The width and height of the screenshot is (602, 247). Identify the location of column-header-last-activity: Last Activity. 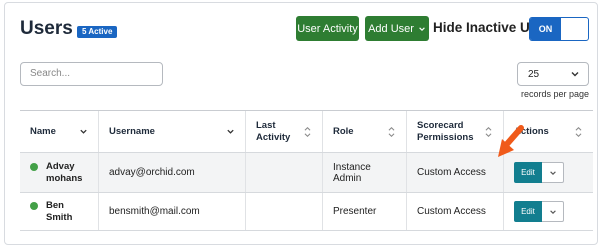
(283, 131).